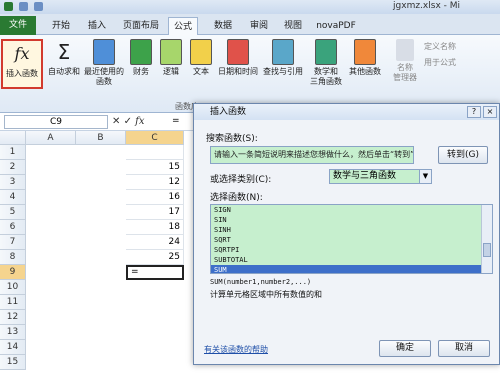 This screenshot has width=500, height=375. Describe the element at coordinates (326, 81) in the screenshot. I see `math-label-2: 三角函数` at that location.